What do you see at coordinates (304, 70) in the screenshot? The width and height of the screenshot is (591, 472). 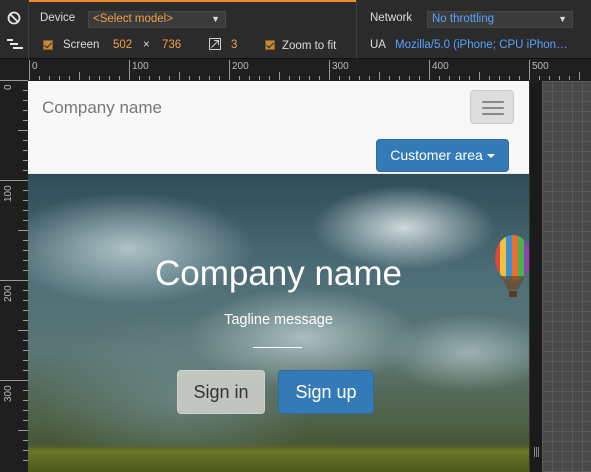 I see `horizontal-ruler-ticks` at bounding box center [304, 70].